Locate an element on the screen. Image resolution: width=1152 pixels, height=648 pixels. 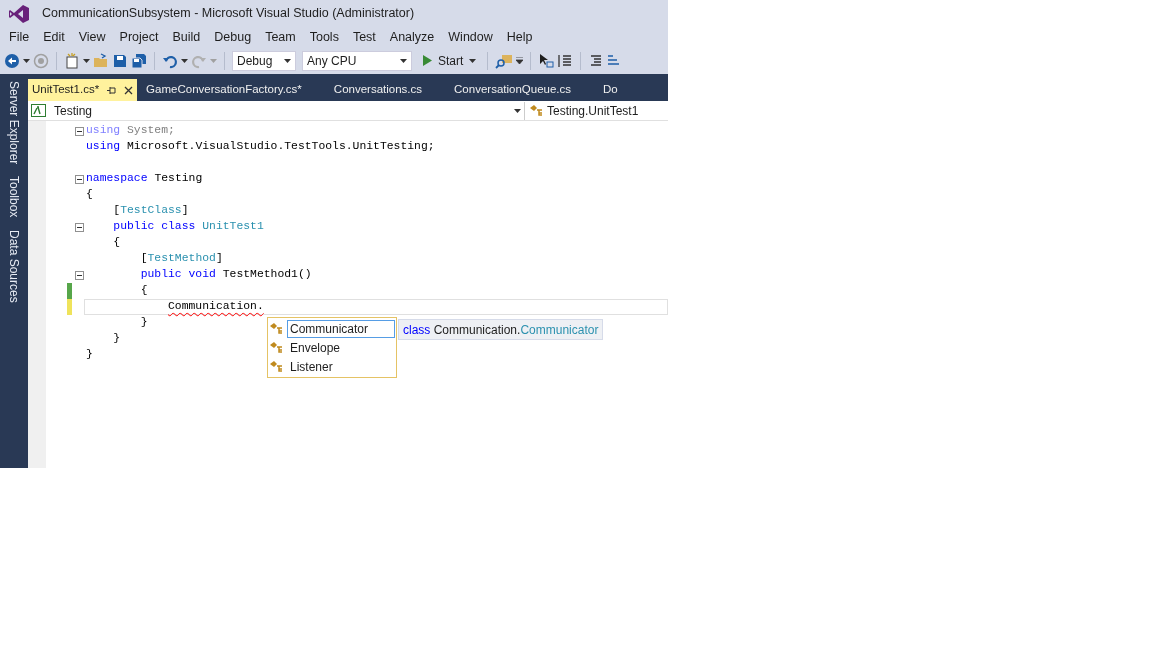
code-token: Communication. is located at coordinates (216, 307).